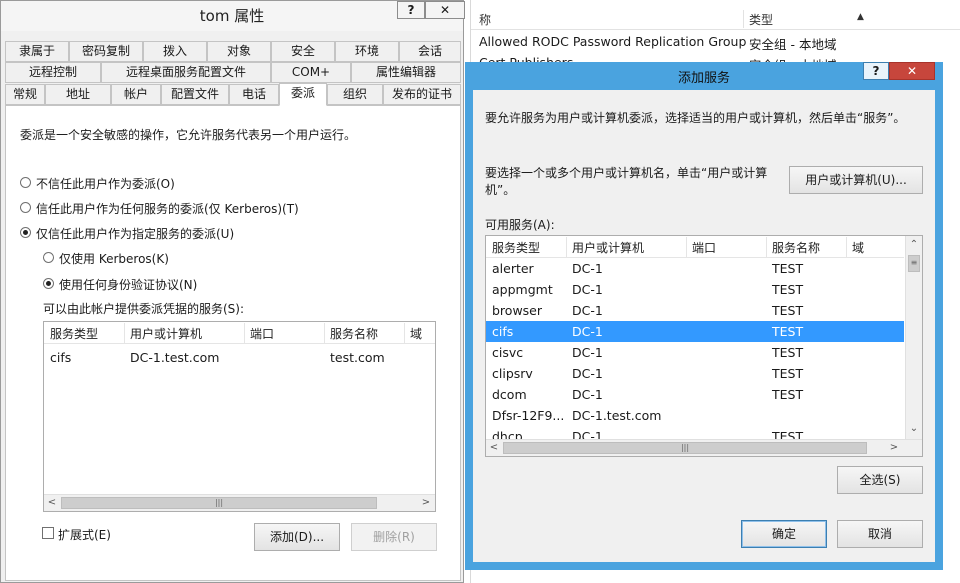 The width and height of the screenshot is (960, 583). What do you see at coordinates (128, 284) in the screenshot?
I see `radio-any-protocol-label: 使用任何身份验证协议(N)` at bounding box center [128, 284].